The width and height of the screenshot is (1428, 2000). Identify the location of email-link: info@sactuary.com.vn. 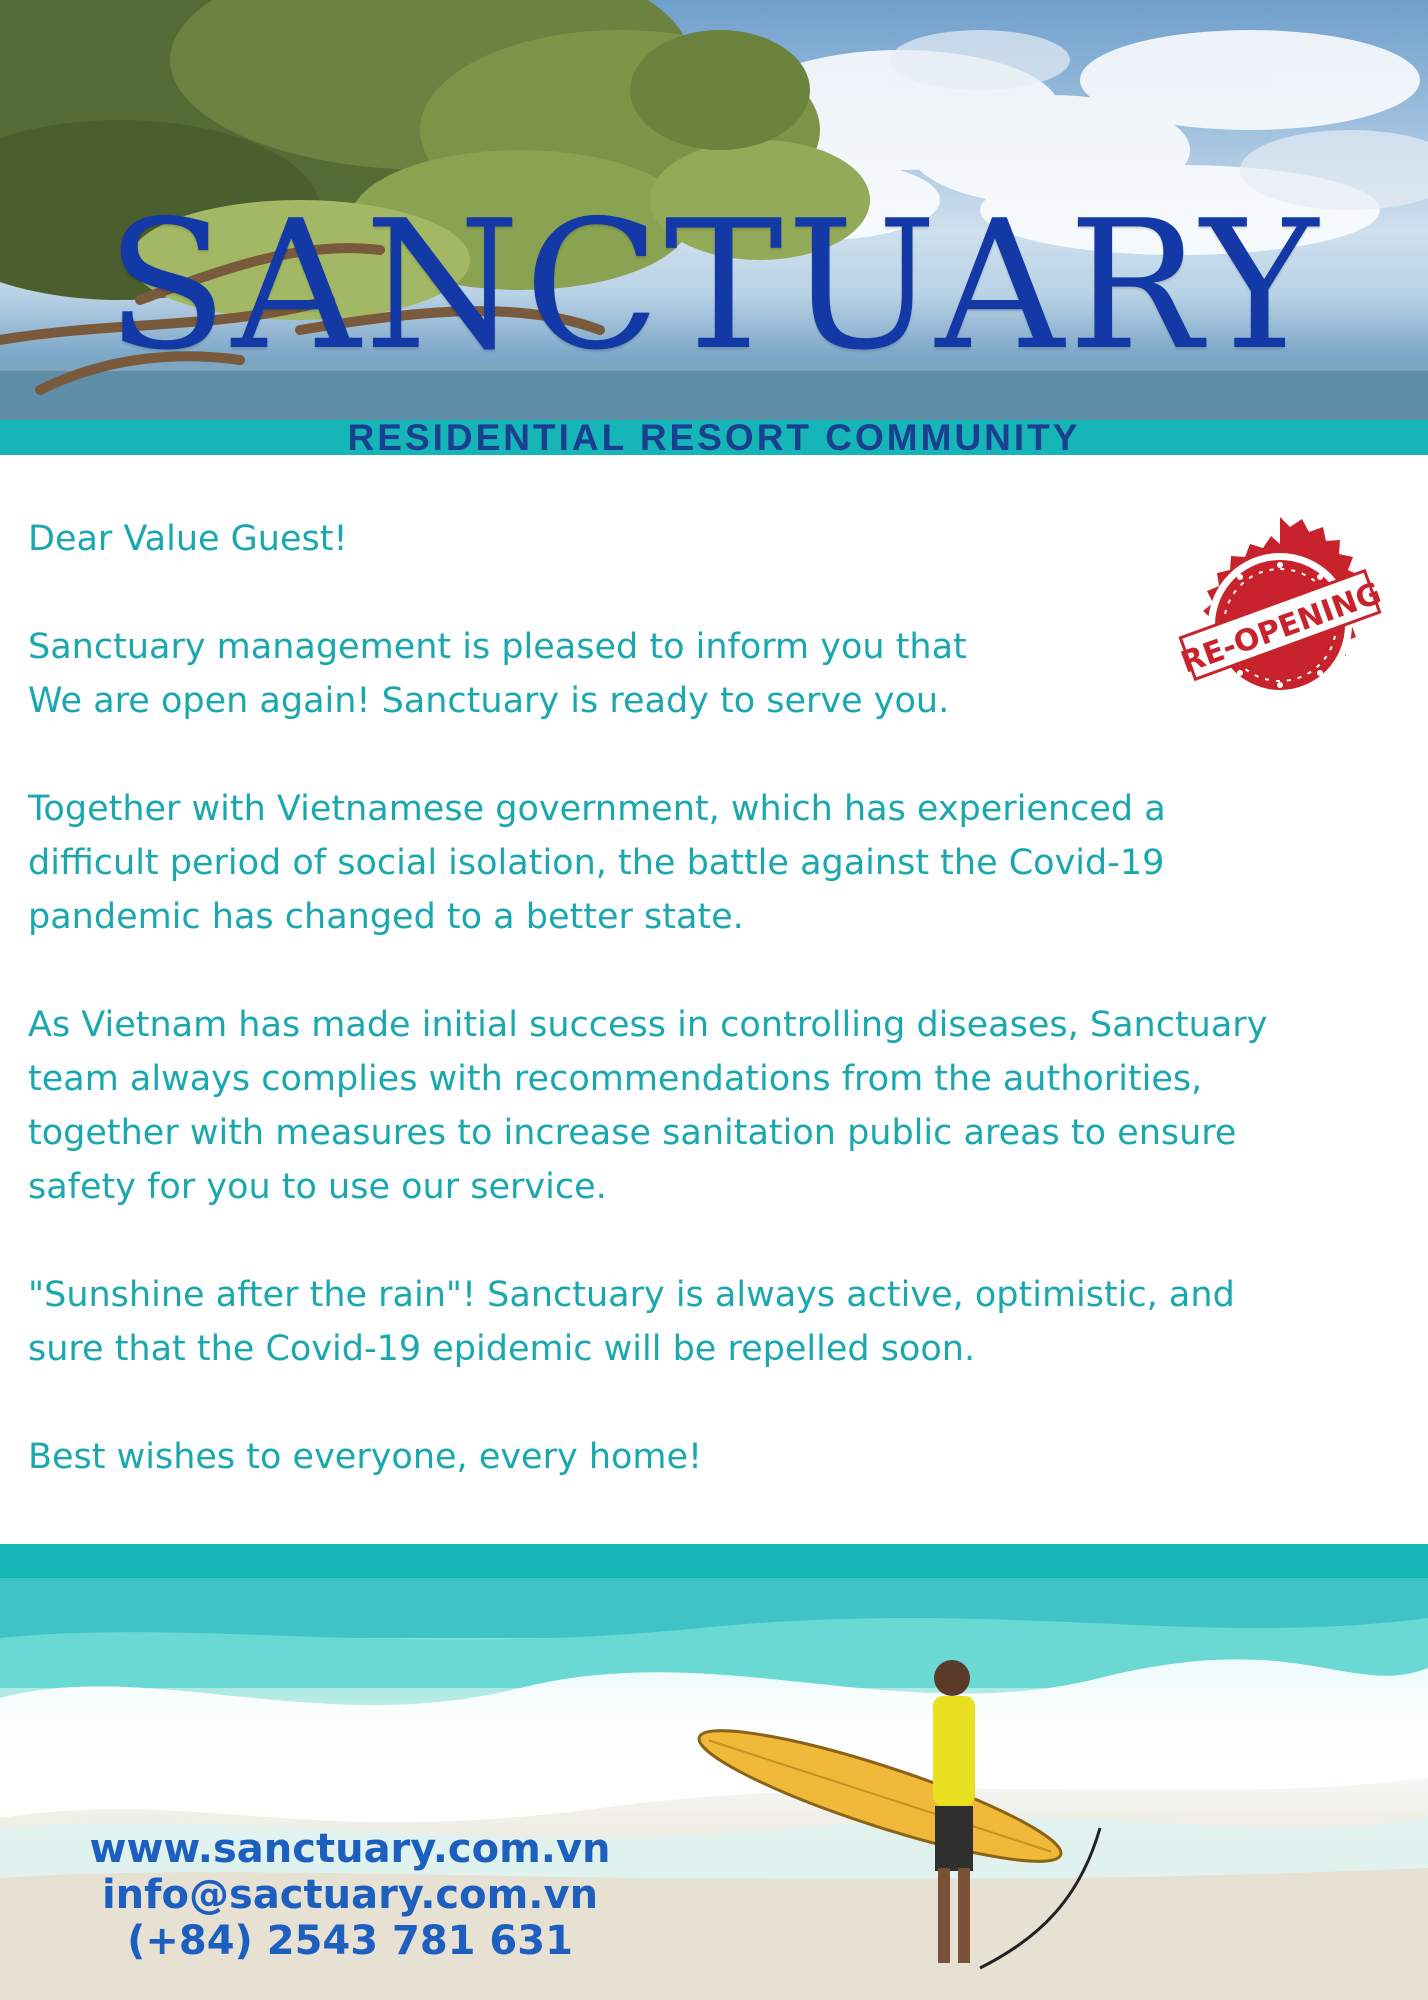
(350, 1895).